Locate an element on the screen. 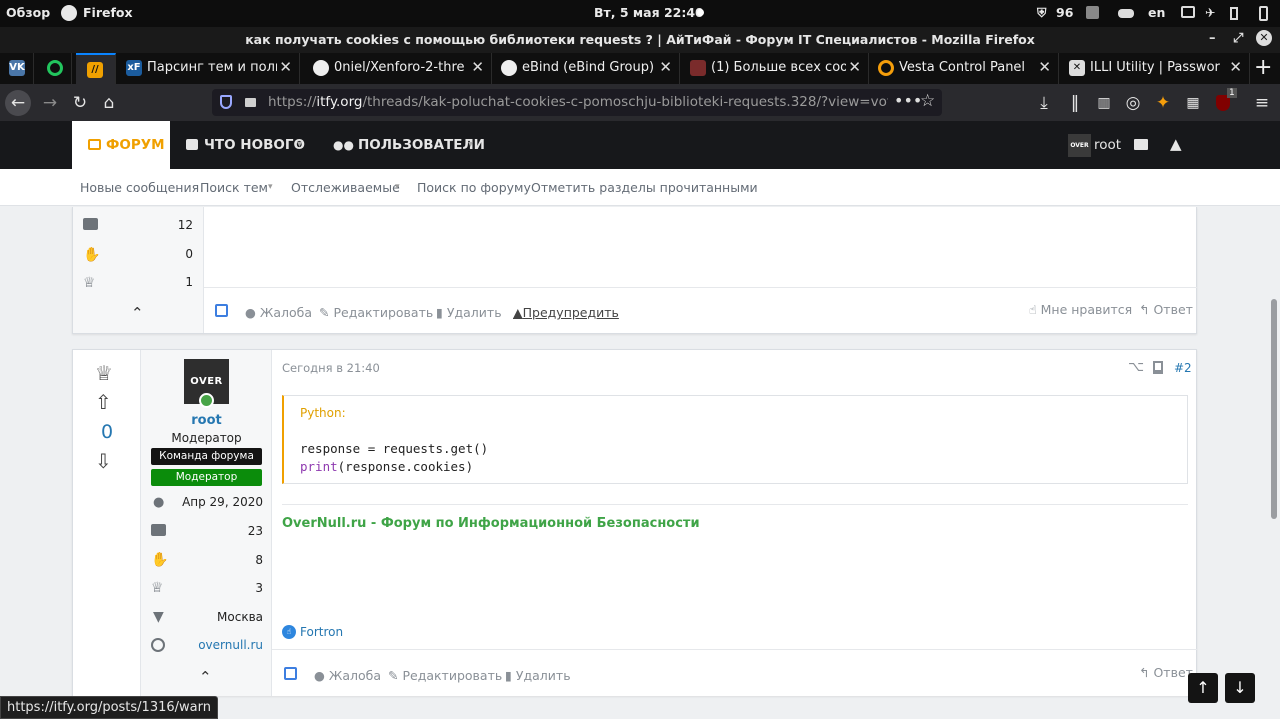 The height and width of the screenshot is (719, 1280). post-1-select-checkbox is located at coordinates (221, 310).